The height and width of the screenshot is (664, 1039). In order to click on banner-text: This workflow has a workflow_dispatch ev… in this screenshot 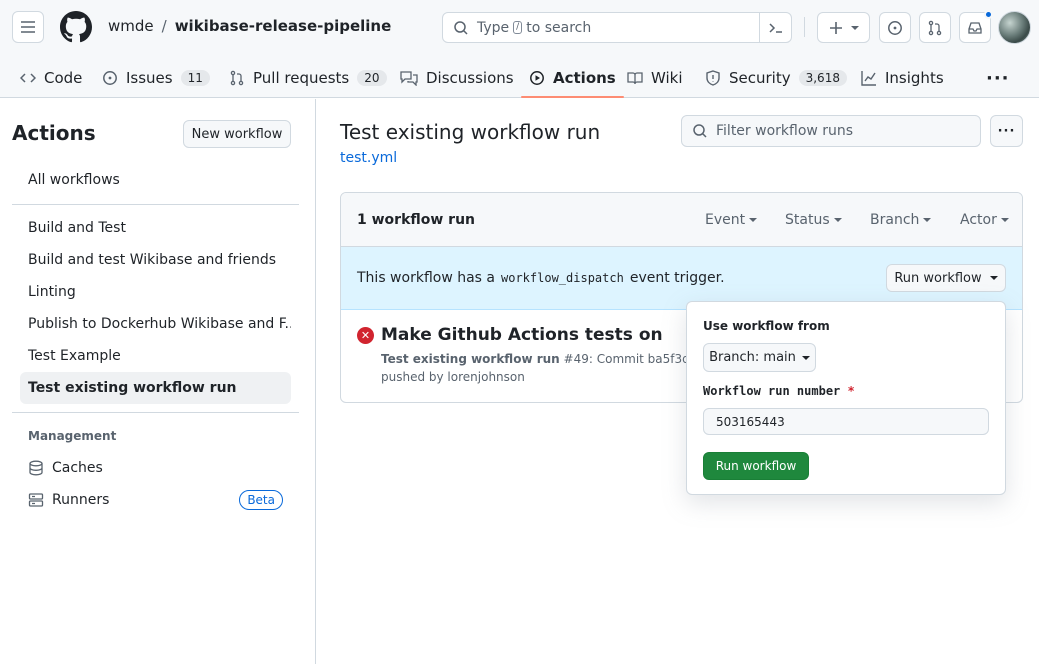, I will do `click(541, 278)`.